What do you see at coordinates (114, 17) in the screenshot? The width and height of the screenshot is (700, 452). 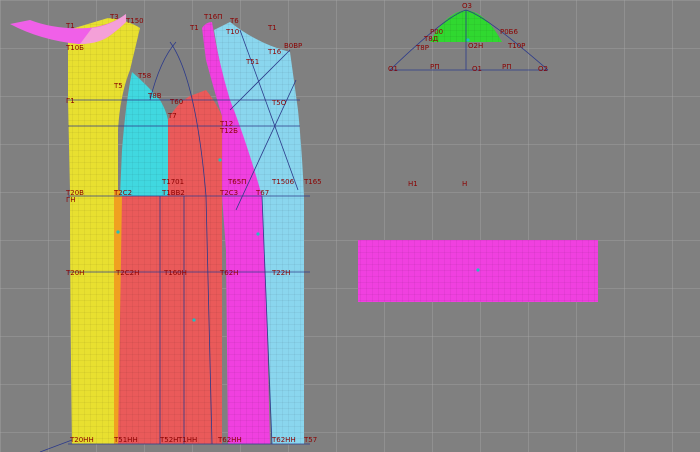 I see `label-t3: Т3` at bounding box center [114, 17].